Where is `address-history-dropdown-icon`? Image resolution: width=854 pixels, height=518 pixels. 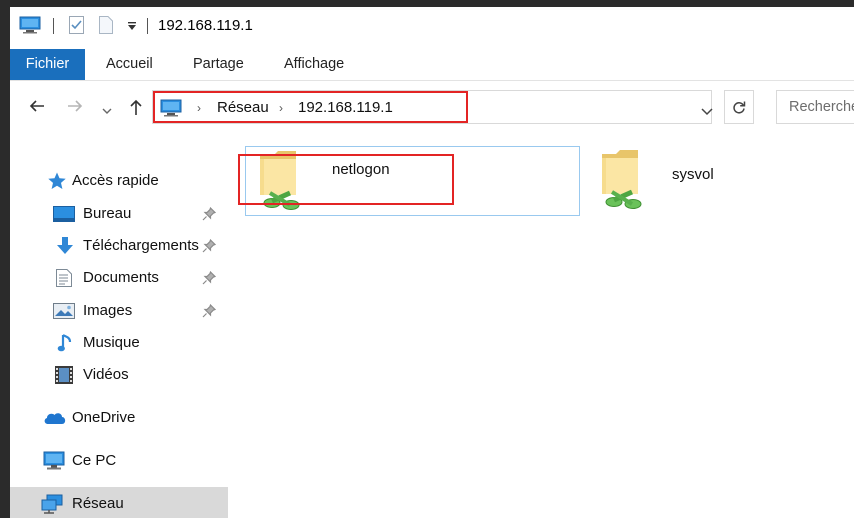 address-history-dropdown-icon is located at coordinates (707, 111).